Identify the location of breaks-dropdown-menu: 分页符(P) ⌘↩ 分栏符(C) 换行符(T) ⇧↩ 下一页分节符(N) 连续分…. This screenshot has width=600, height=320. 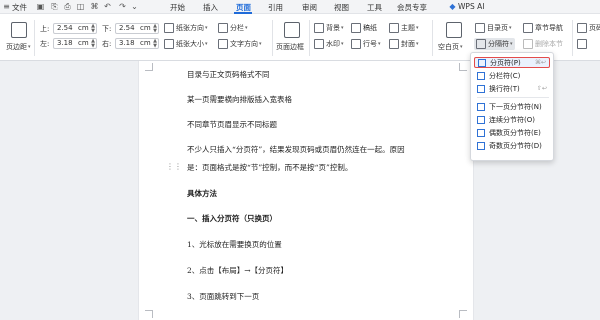
(512, 106).